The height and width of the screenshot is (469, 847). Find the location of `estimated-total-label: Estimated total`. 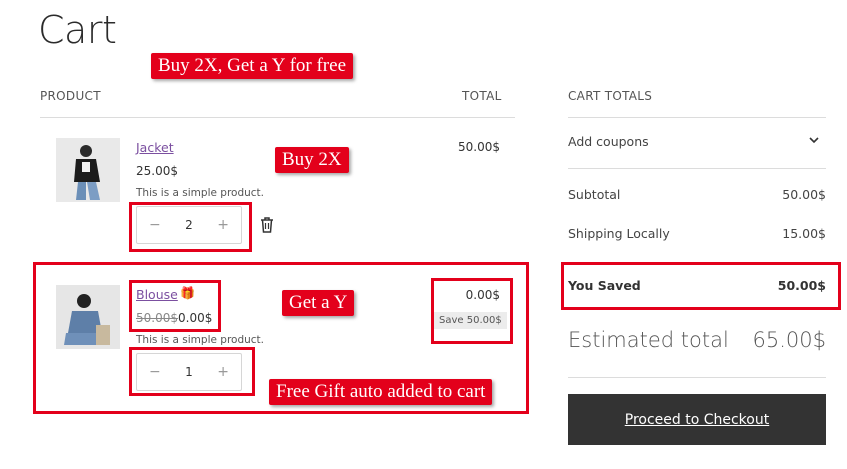

estimated-total-label: Estimated total is located at coordinates (648, 340).